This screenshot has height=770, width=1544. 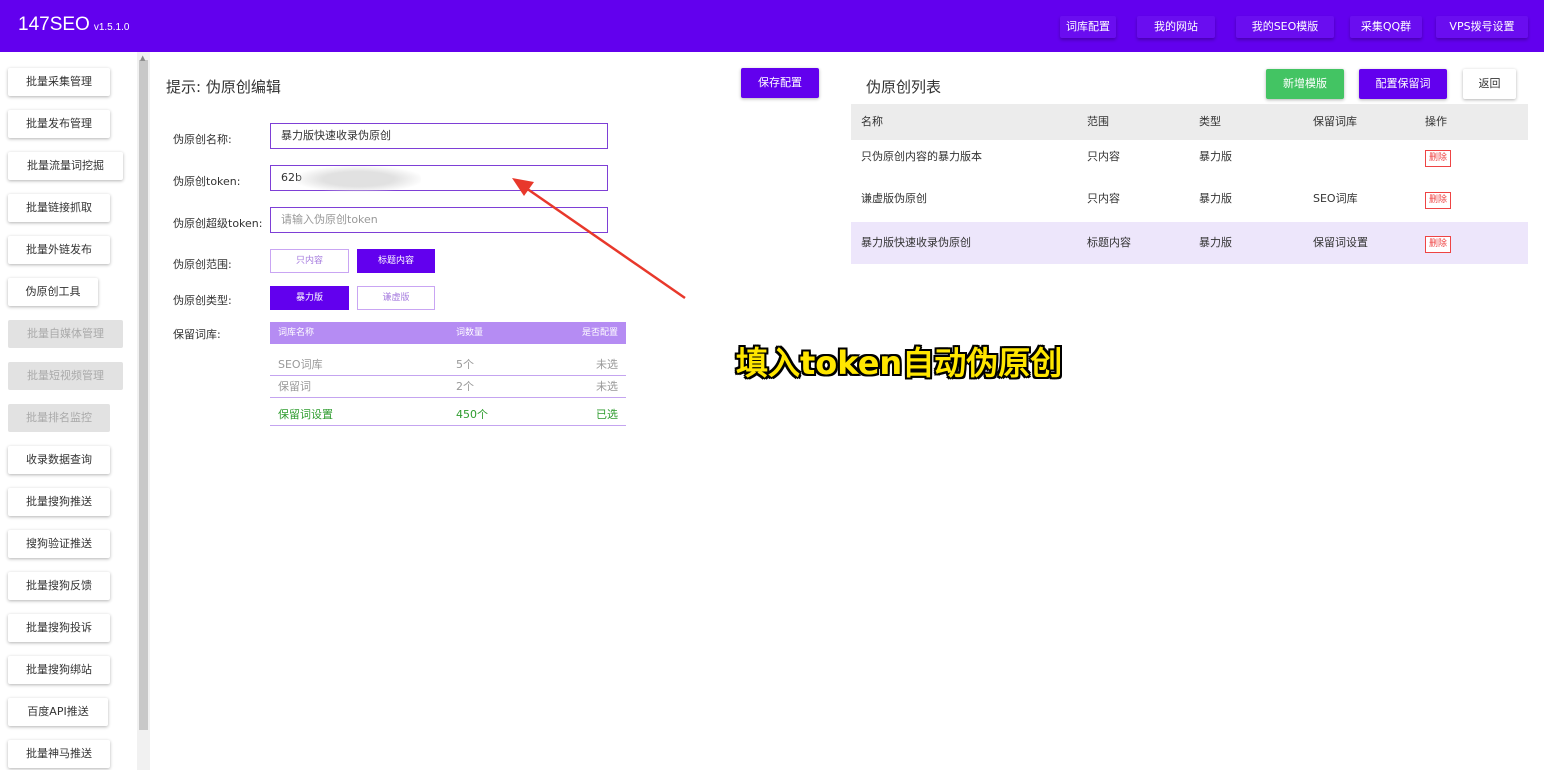 What do you see at coordinates (872, 121) in the screenshot?
I see `list-col-name: 名称` at bounding box center [872, 121].